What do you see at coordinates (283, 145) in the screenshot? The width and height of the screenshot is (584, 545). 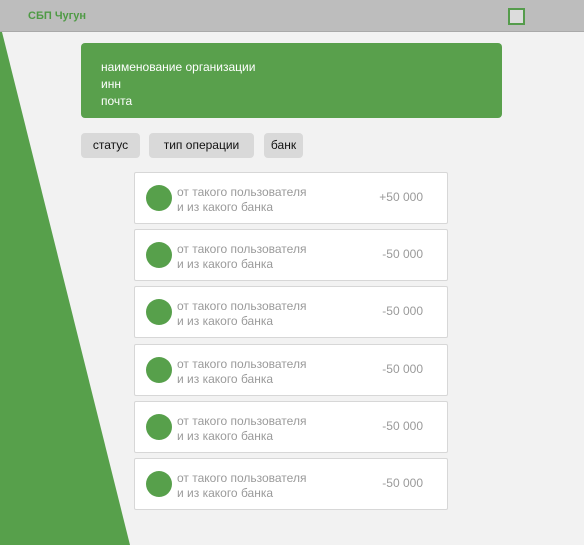 I see `filter-bank-button: банк` at bounding box center [283, 145].